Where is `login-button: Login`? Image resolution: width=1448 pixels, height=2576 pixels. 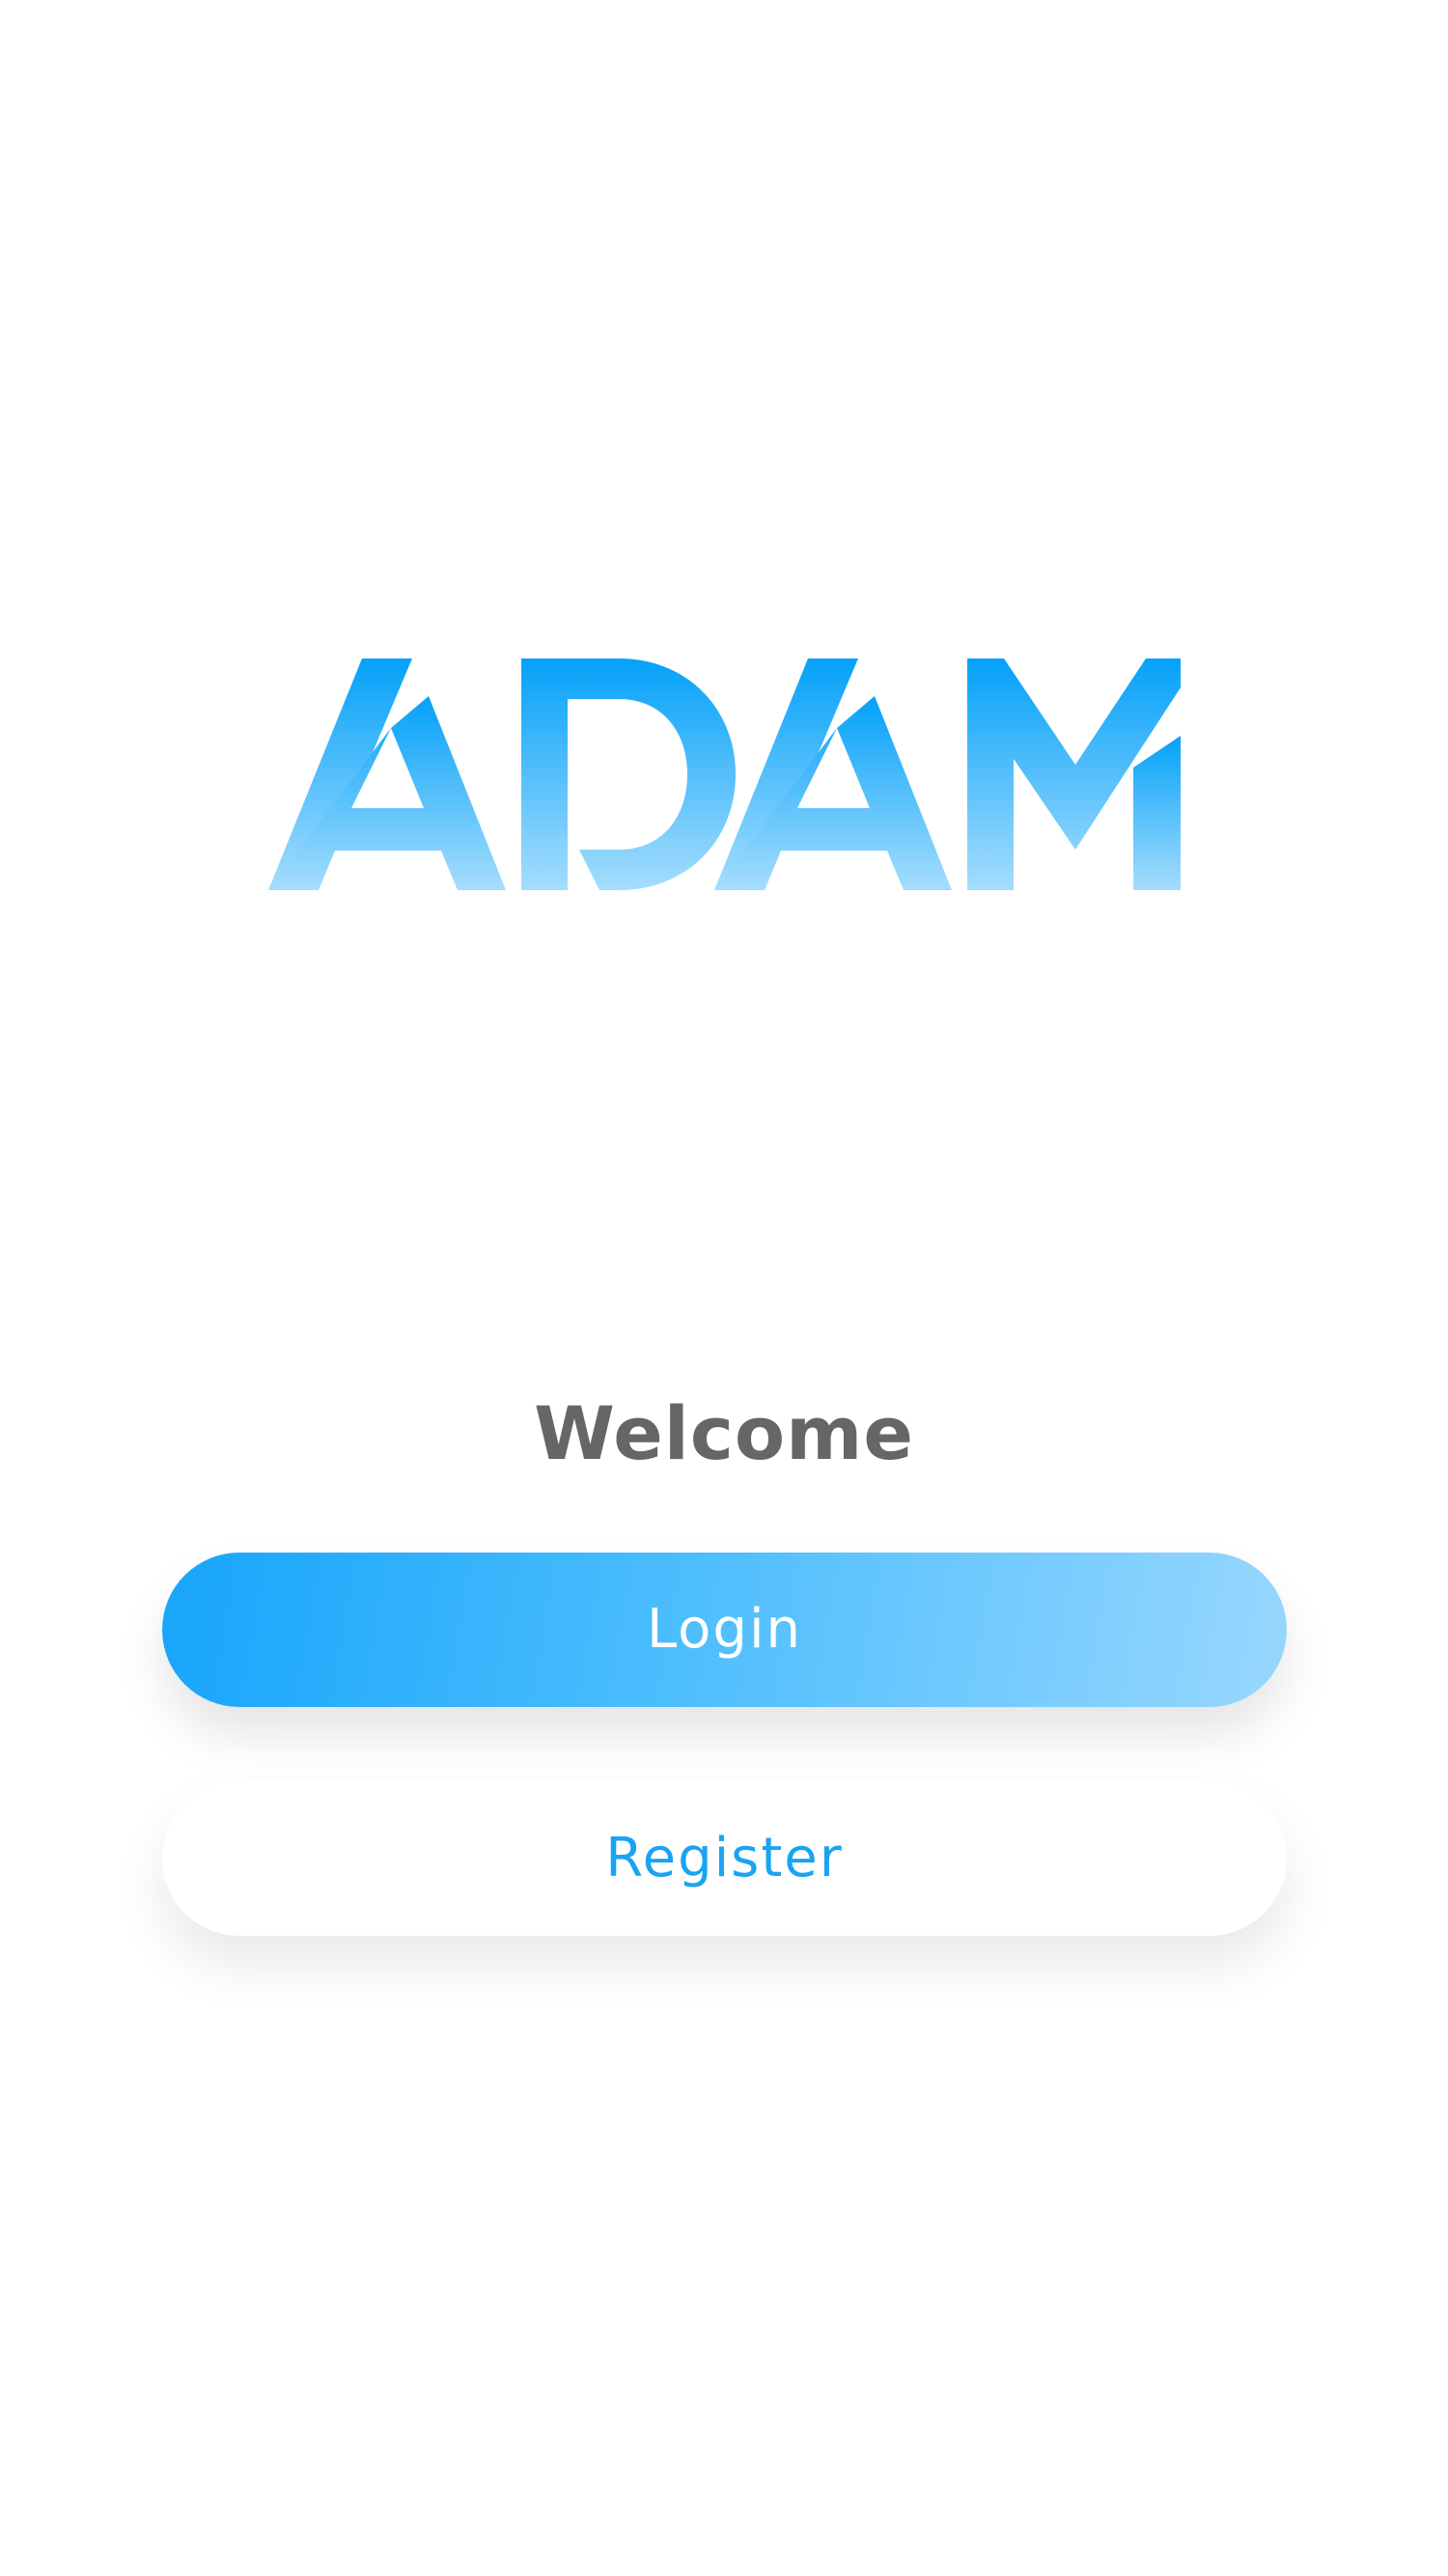 login-button: Login is located at coordinates (725, 1630).